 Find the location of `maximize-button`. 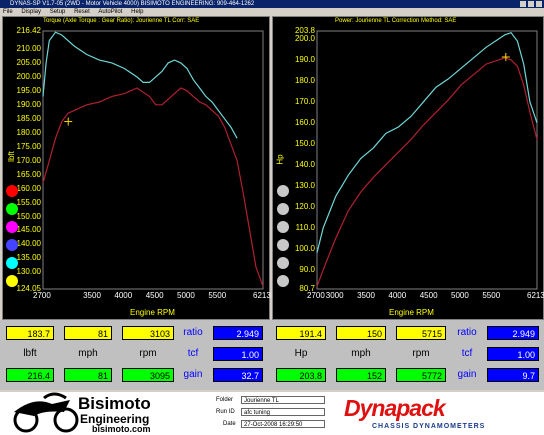

maximize-button is located at coordinates (531, 4).